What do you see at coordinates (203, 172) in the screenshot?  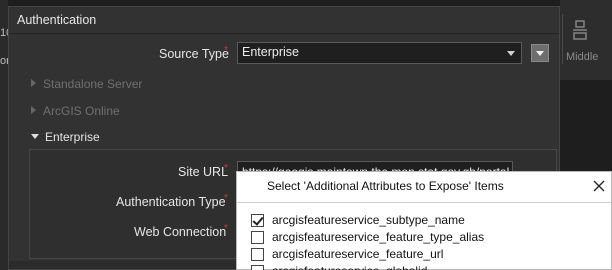 I see `site-url-label: Site URL` at bounding box center [203, 172].